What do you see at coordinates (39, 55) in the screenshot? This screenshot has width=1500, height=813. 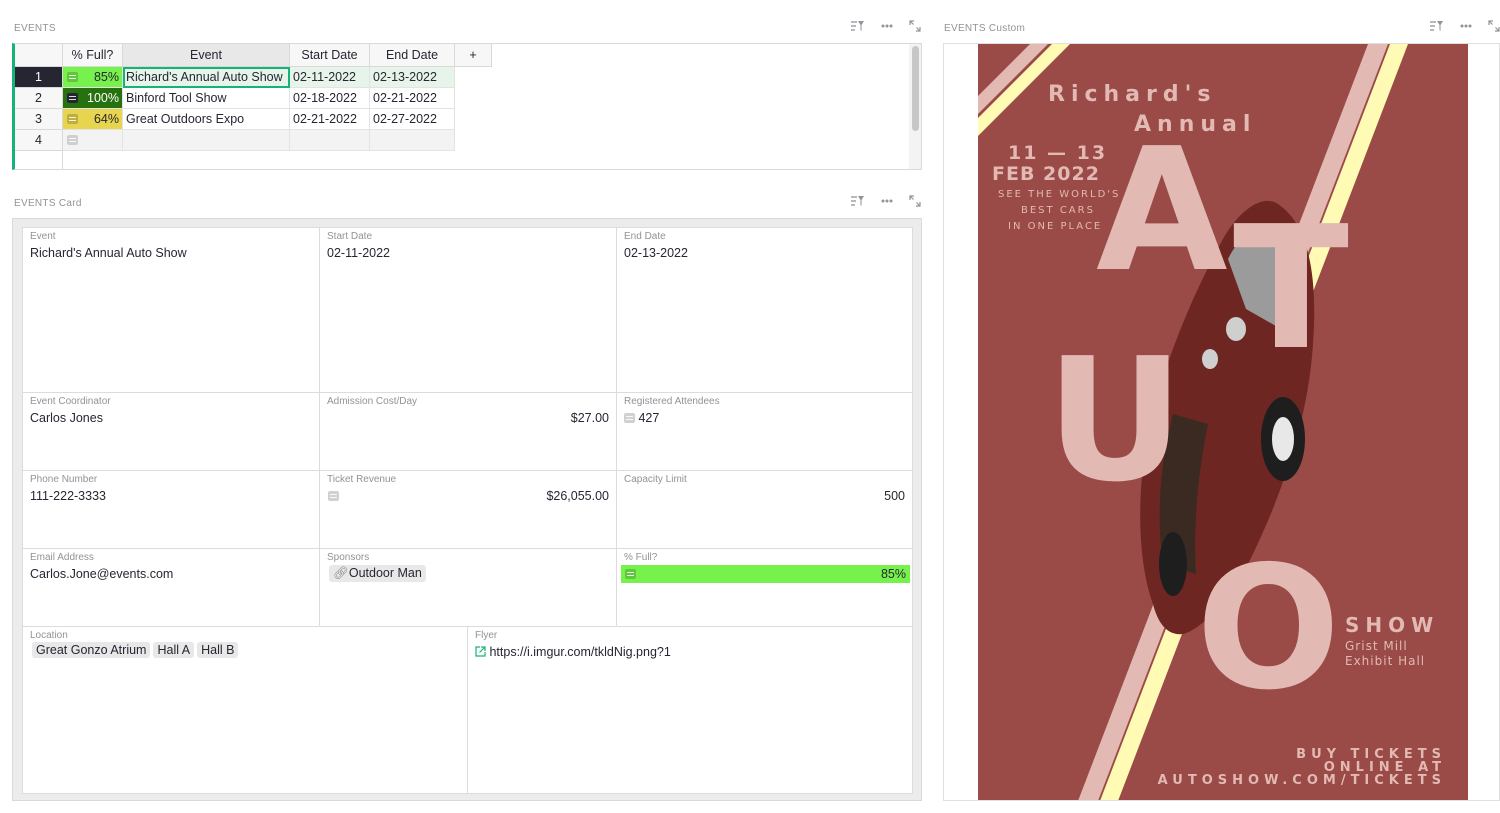 I see `row-header-corner` at bounding box center [39, 55].